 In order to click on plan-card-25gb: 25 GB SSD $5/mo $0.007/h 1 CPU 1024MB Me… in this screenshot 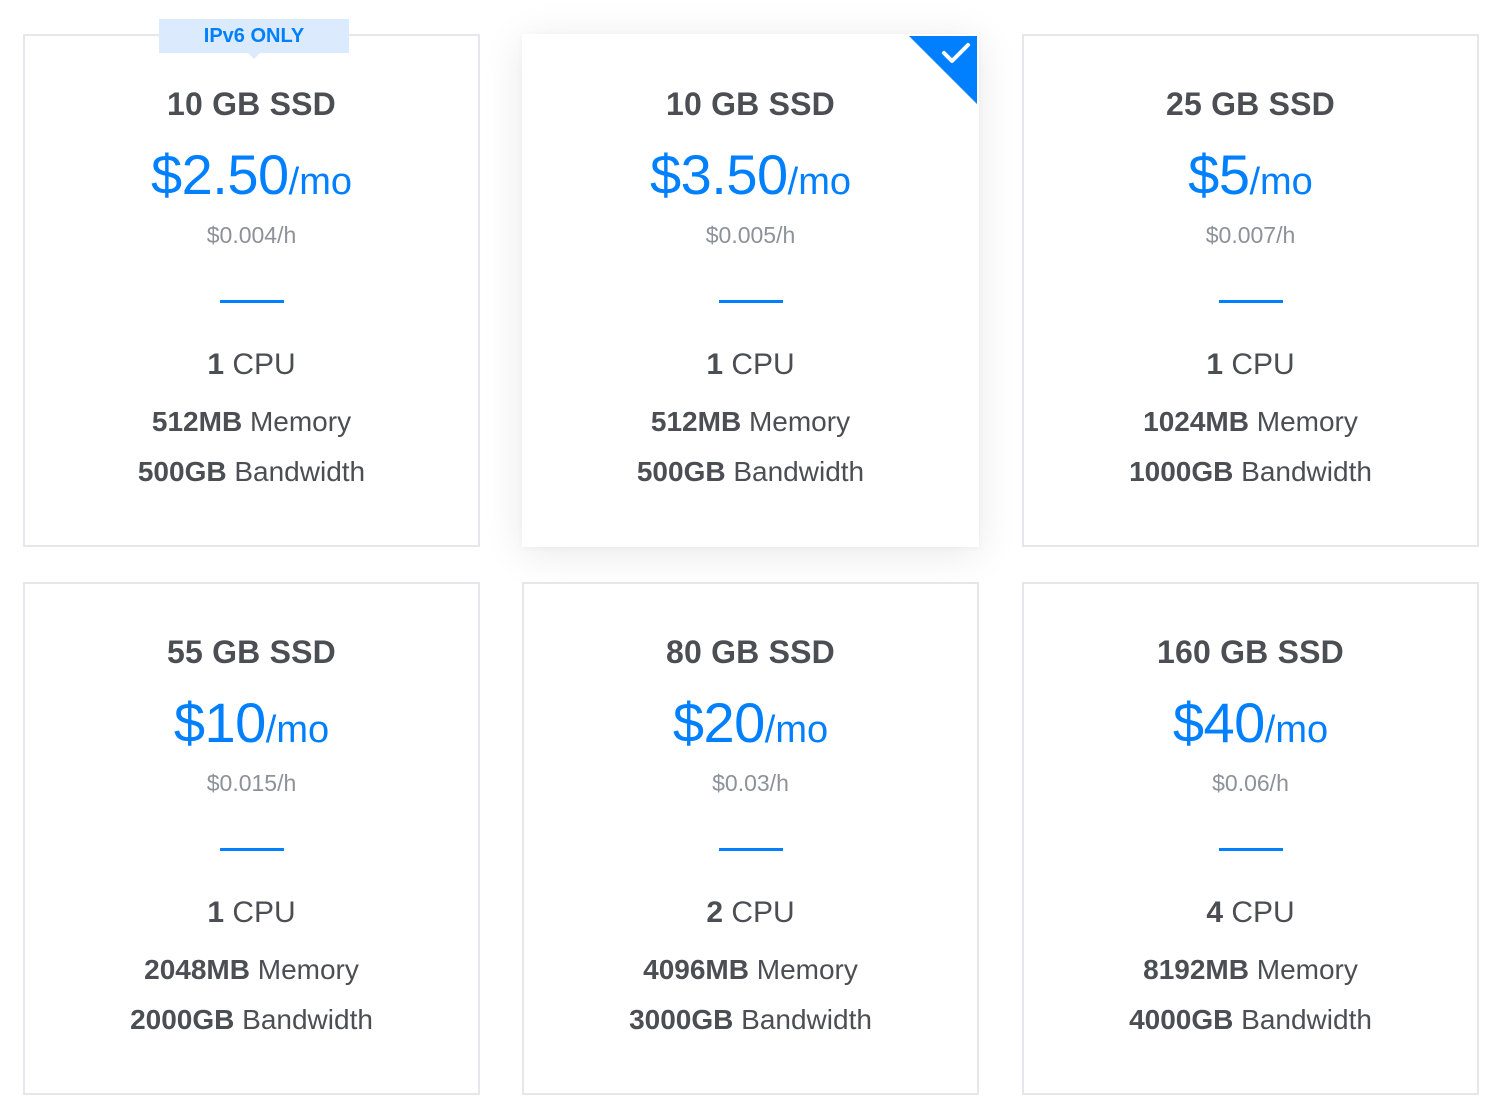, I will do `click(1250, 290)`.